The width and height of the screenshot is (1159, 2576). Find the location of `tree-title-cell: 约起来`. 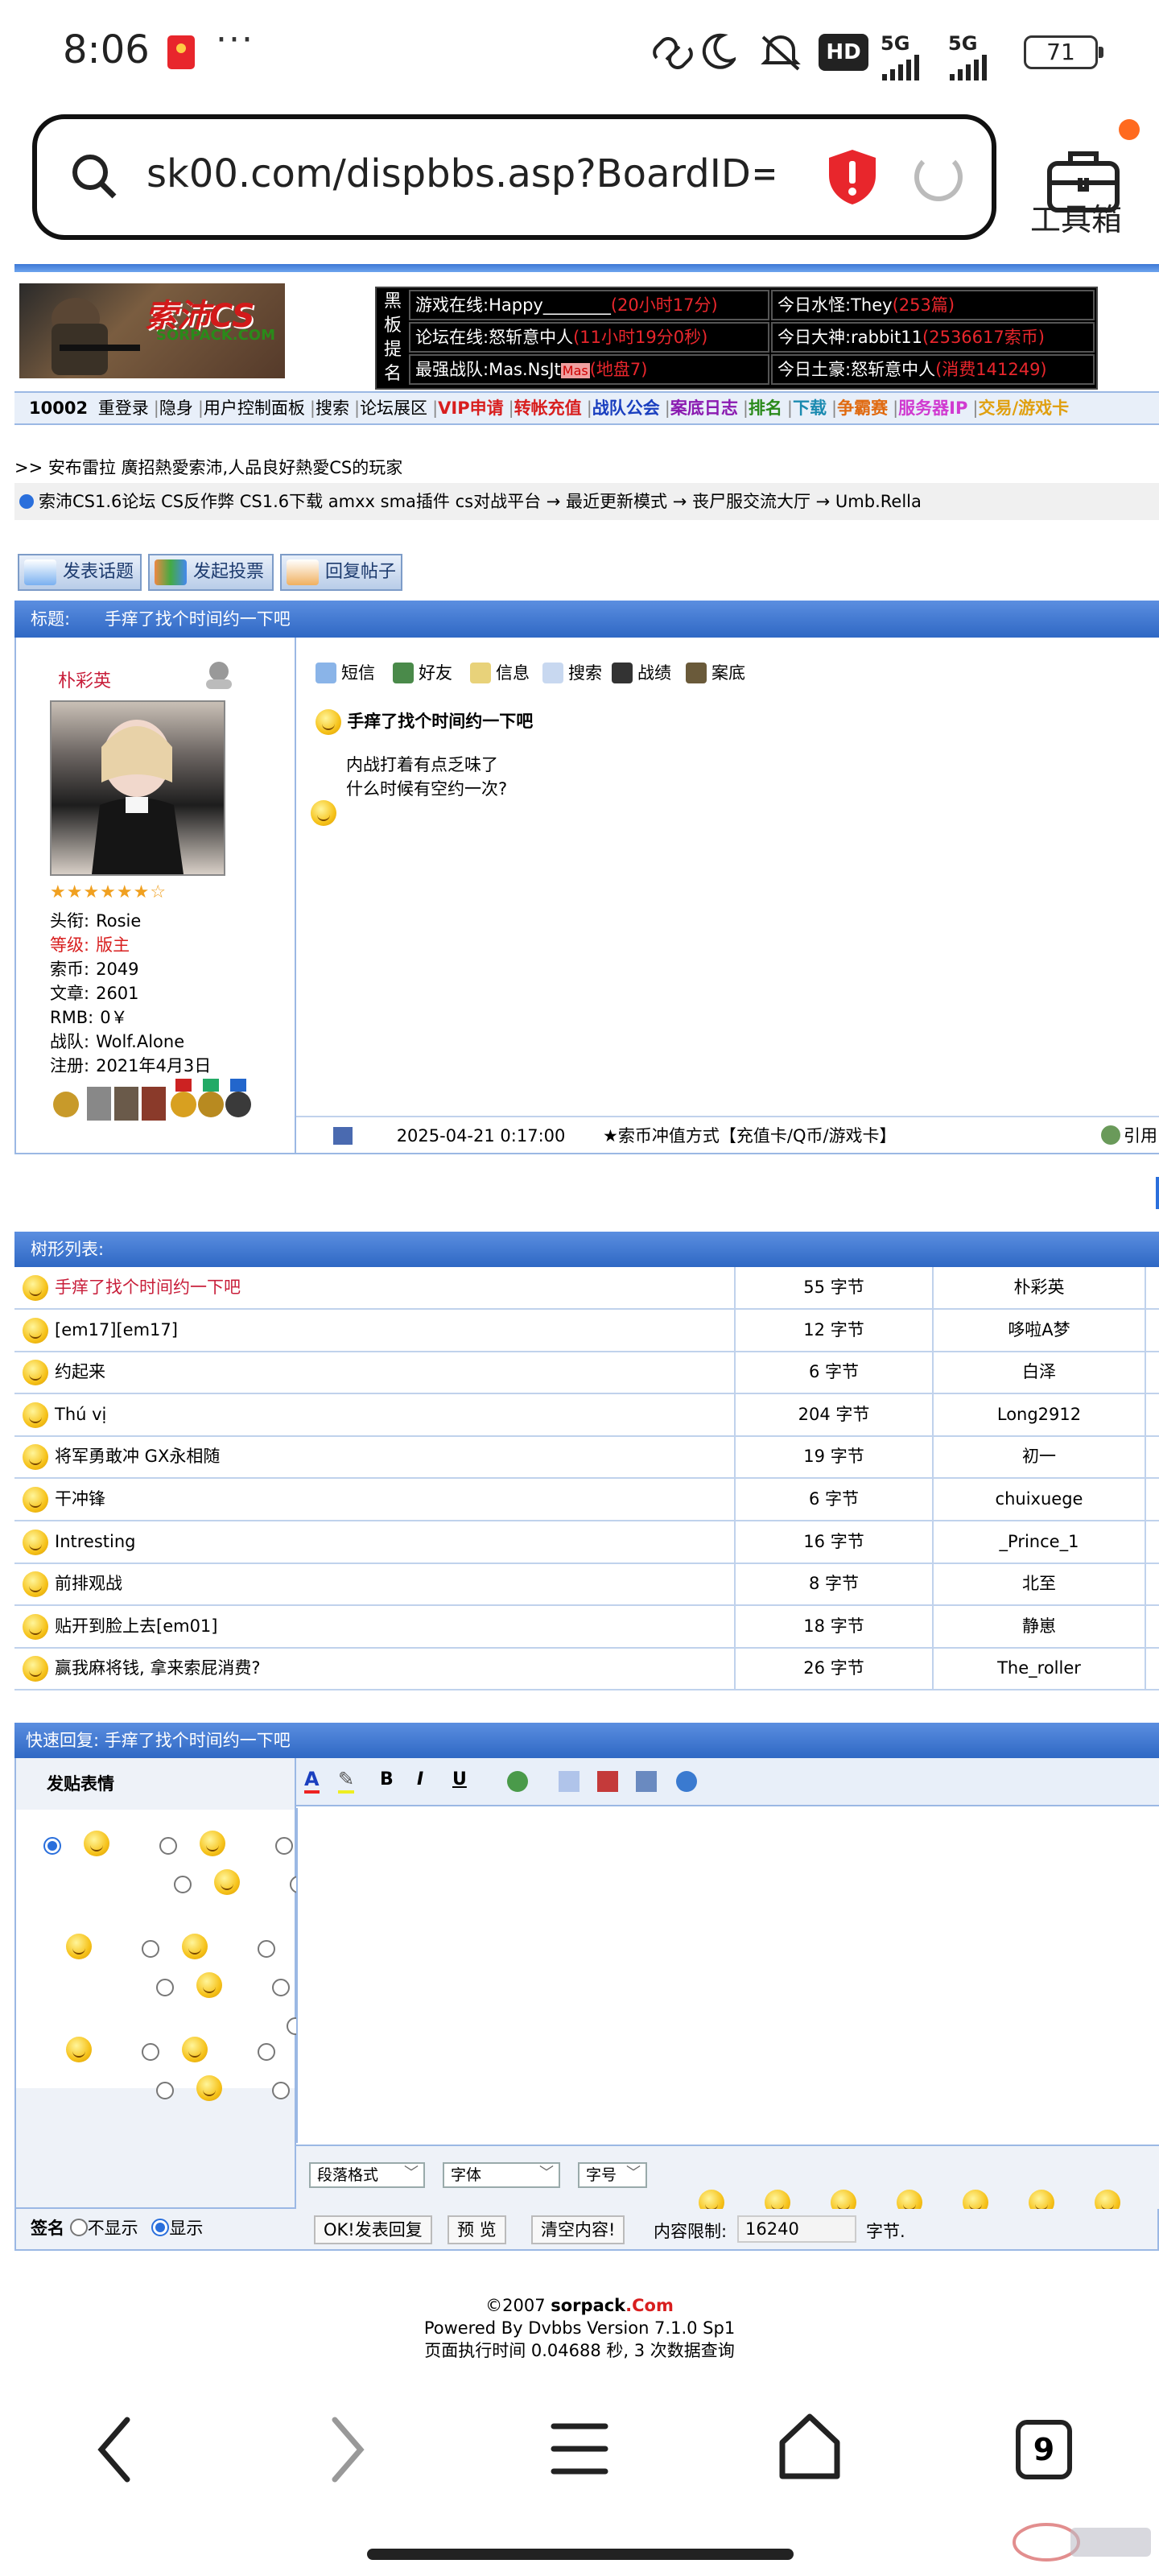

tree-title-cell: 约起来 is located at coordinates (375, 1373).